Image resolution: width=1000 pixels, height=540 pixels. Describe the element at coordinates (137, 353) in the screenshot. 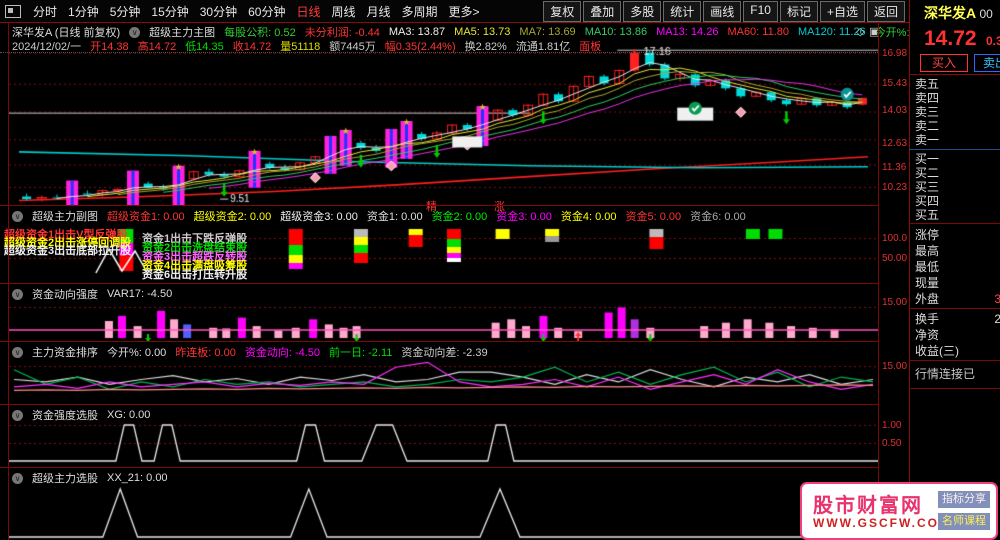

I see `p4-f0: 今开%: 0.00` at that location.